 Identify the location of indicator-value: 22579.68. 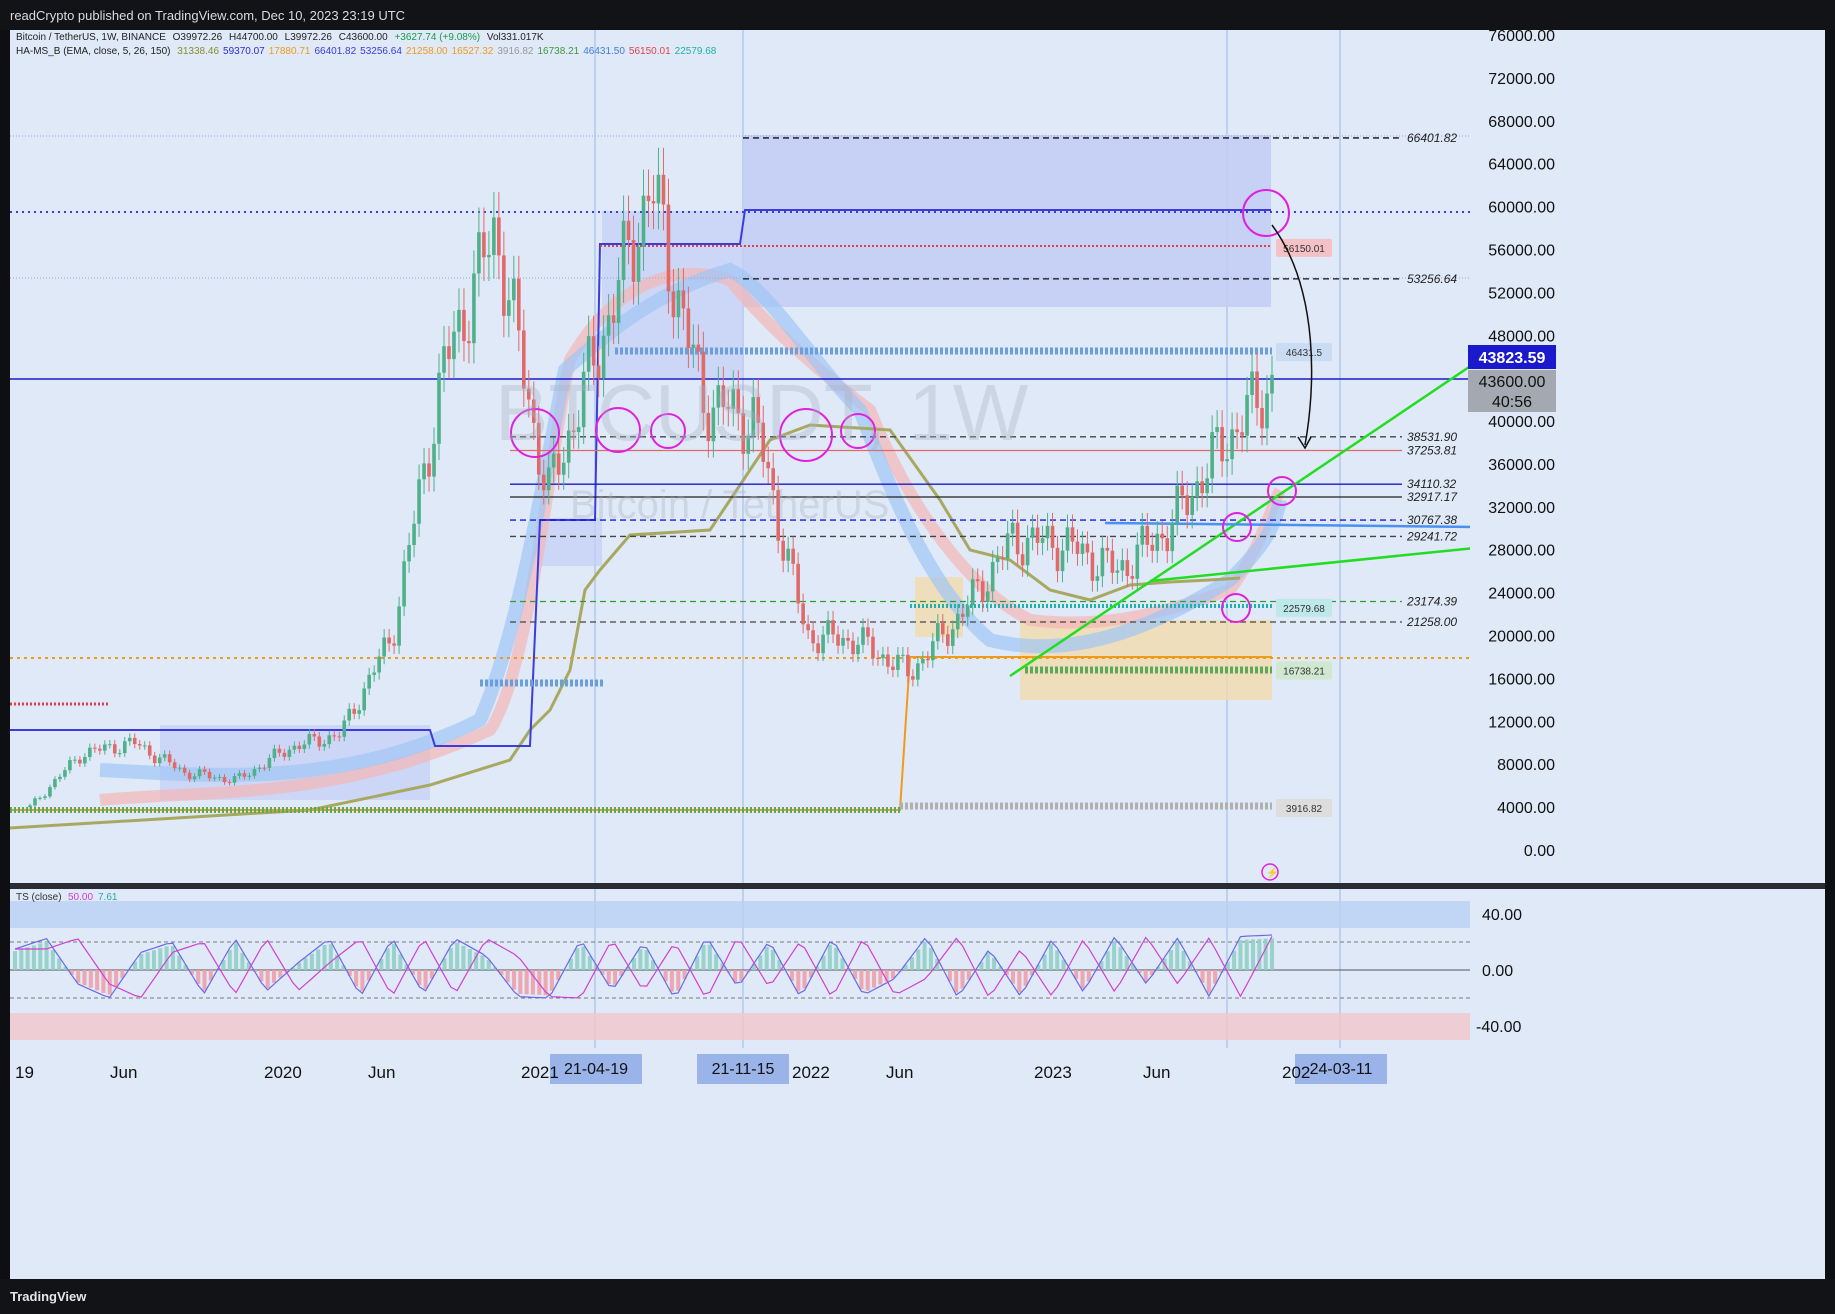
(696, 51).